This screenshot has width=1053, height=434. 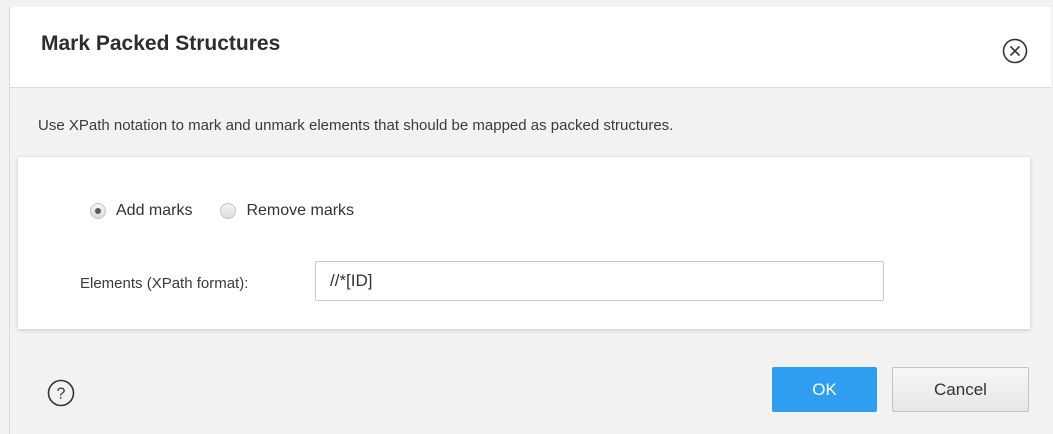 What do you see at coordinates (98, 211) in the screenshot?
I see `add-marks-radio` at bounding box center [98, 211].